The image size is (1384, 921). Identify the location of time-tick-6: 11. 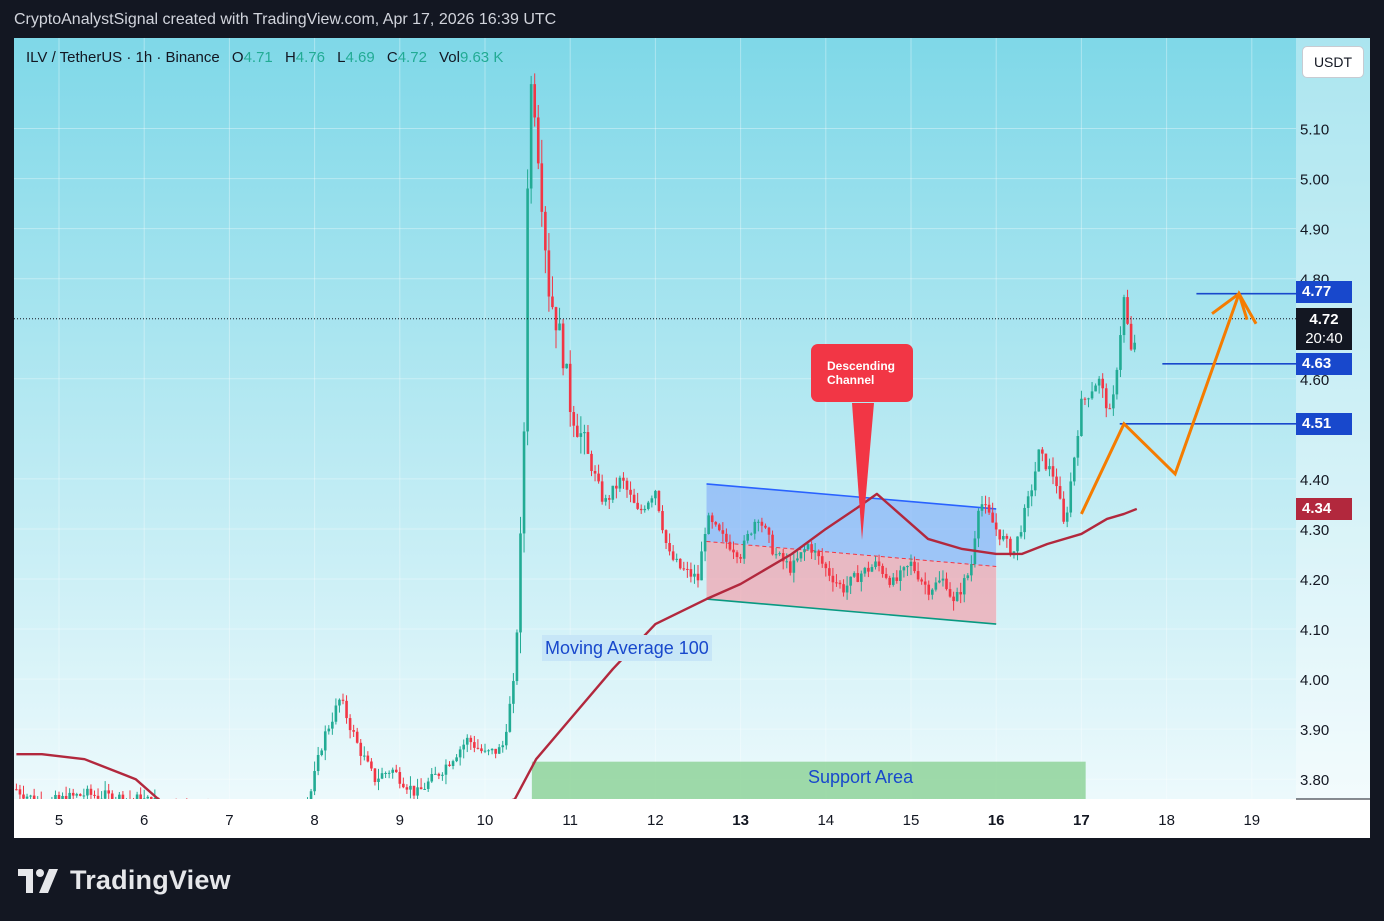
(570, 820).